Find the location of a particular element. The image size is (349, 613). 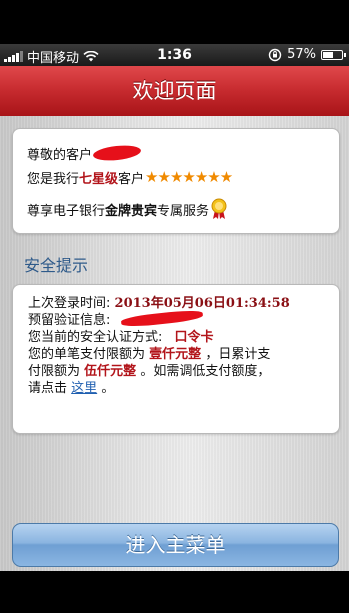

greeting-row: 尊敬的客户 is located at coordinates (183, 153).